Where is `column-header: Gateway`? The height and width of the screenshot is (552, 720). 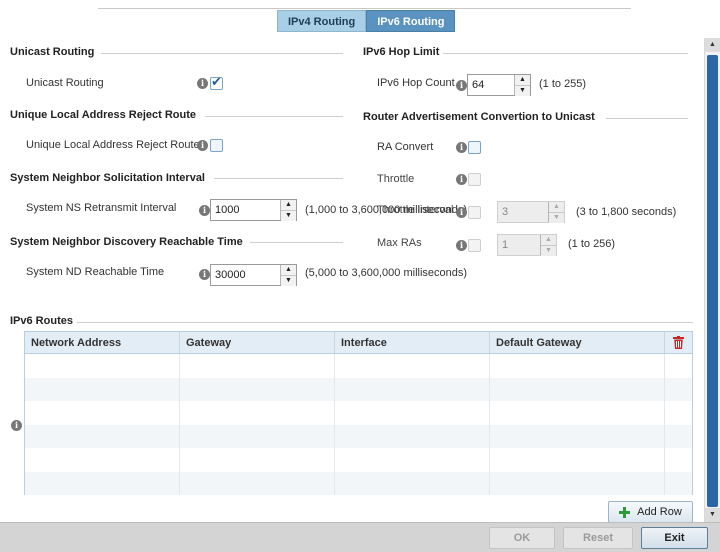
column-header: Gateway is located at coordinates (257, 342).